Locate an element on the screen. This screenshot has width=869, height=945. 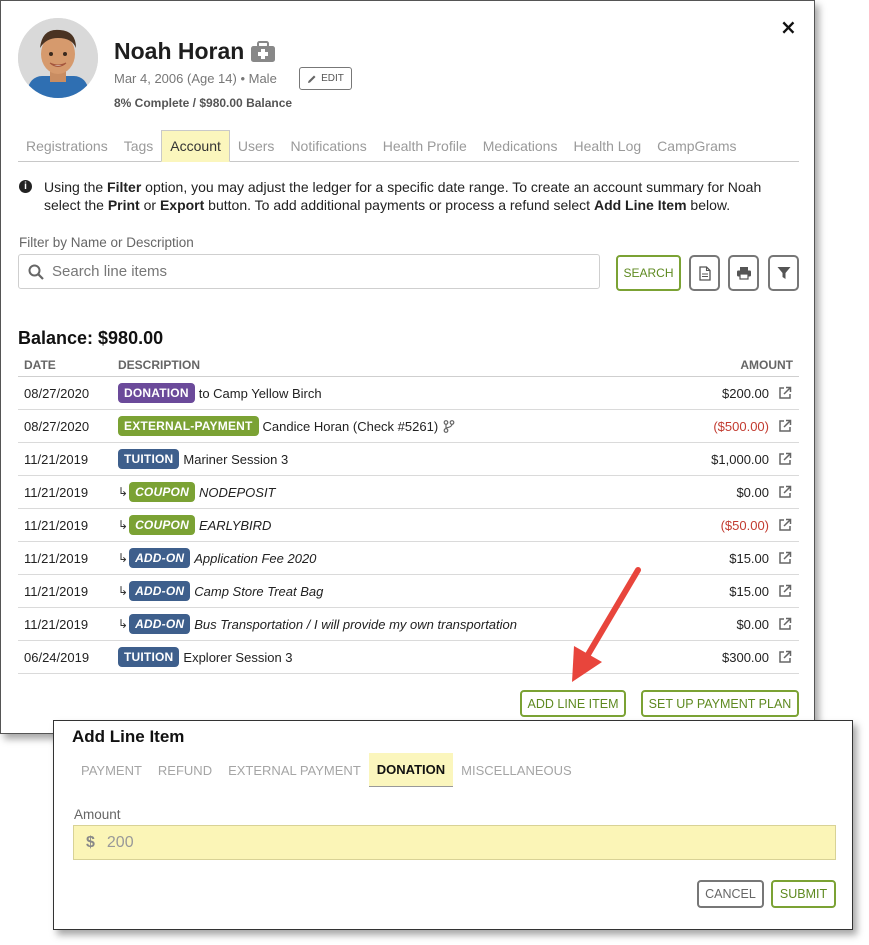
tab-campgrams: CampGrams is located at coordinates (696, 145).